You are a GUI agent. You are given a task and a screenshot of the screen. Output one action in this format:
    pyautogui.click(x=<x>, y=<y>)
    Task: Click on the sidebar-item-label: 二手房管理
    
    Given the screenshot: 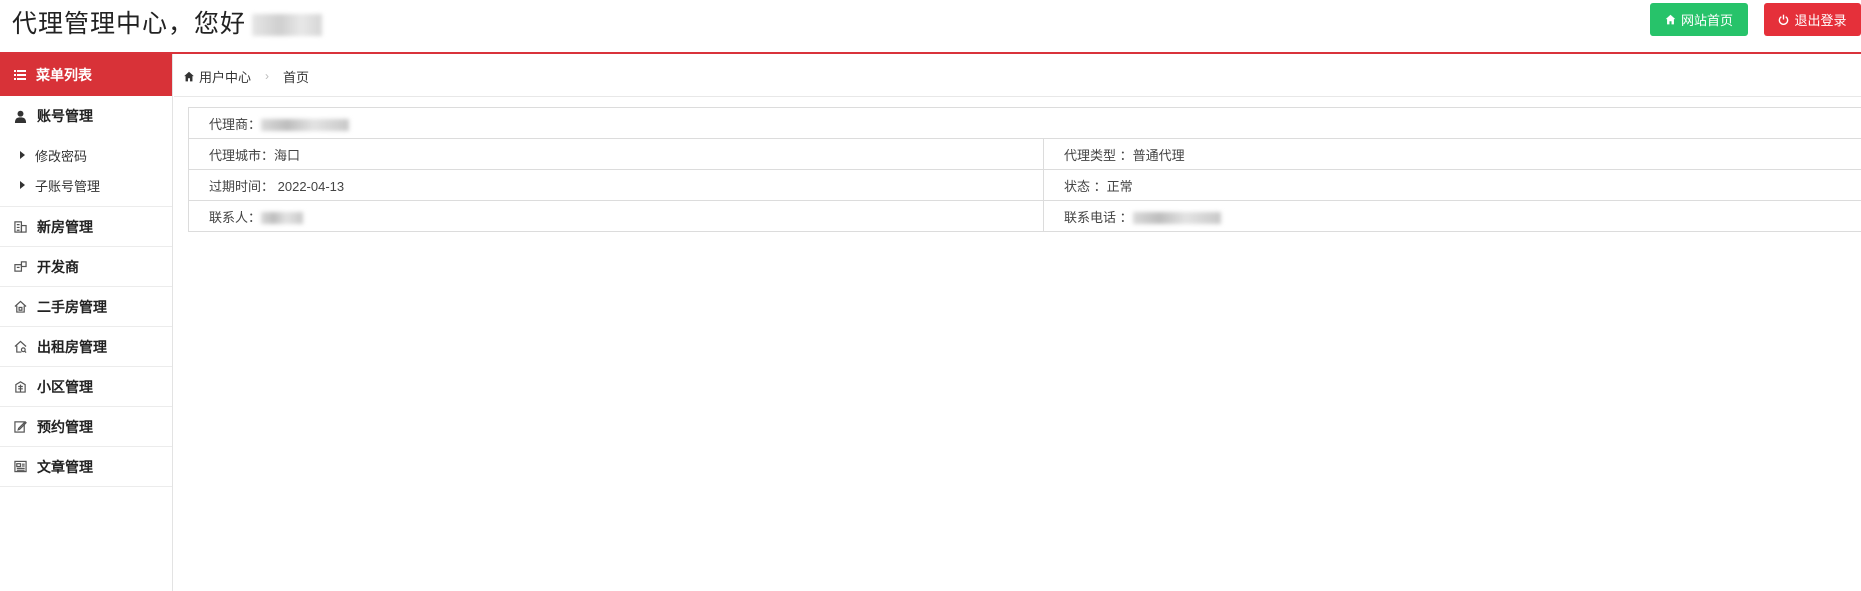 What is the action you would take?
    pyautogui.click(x=72, y=306)
    